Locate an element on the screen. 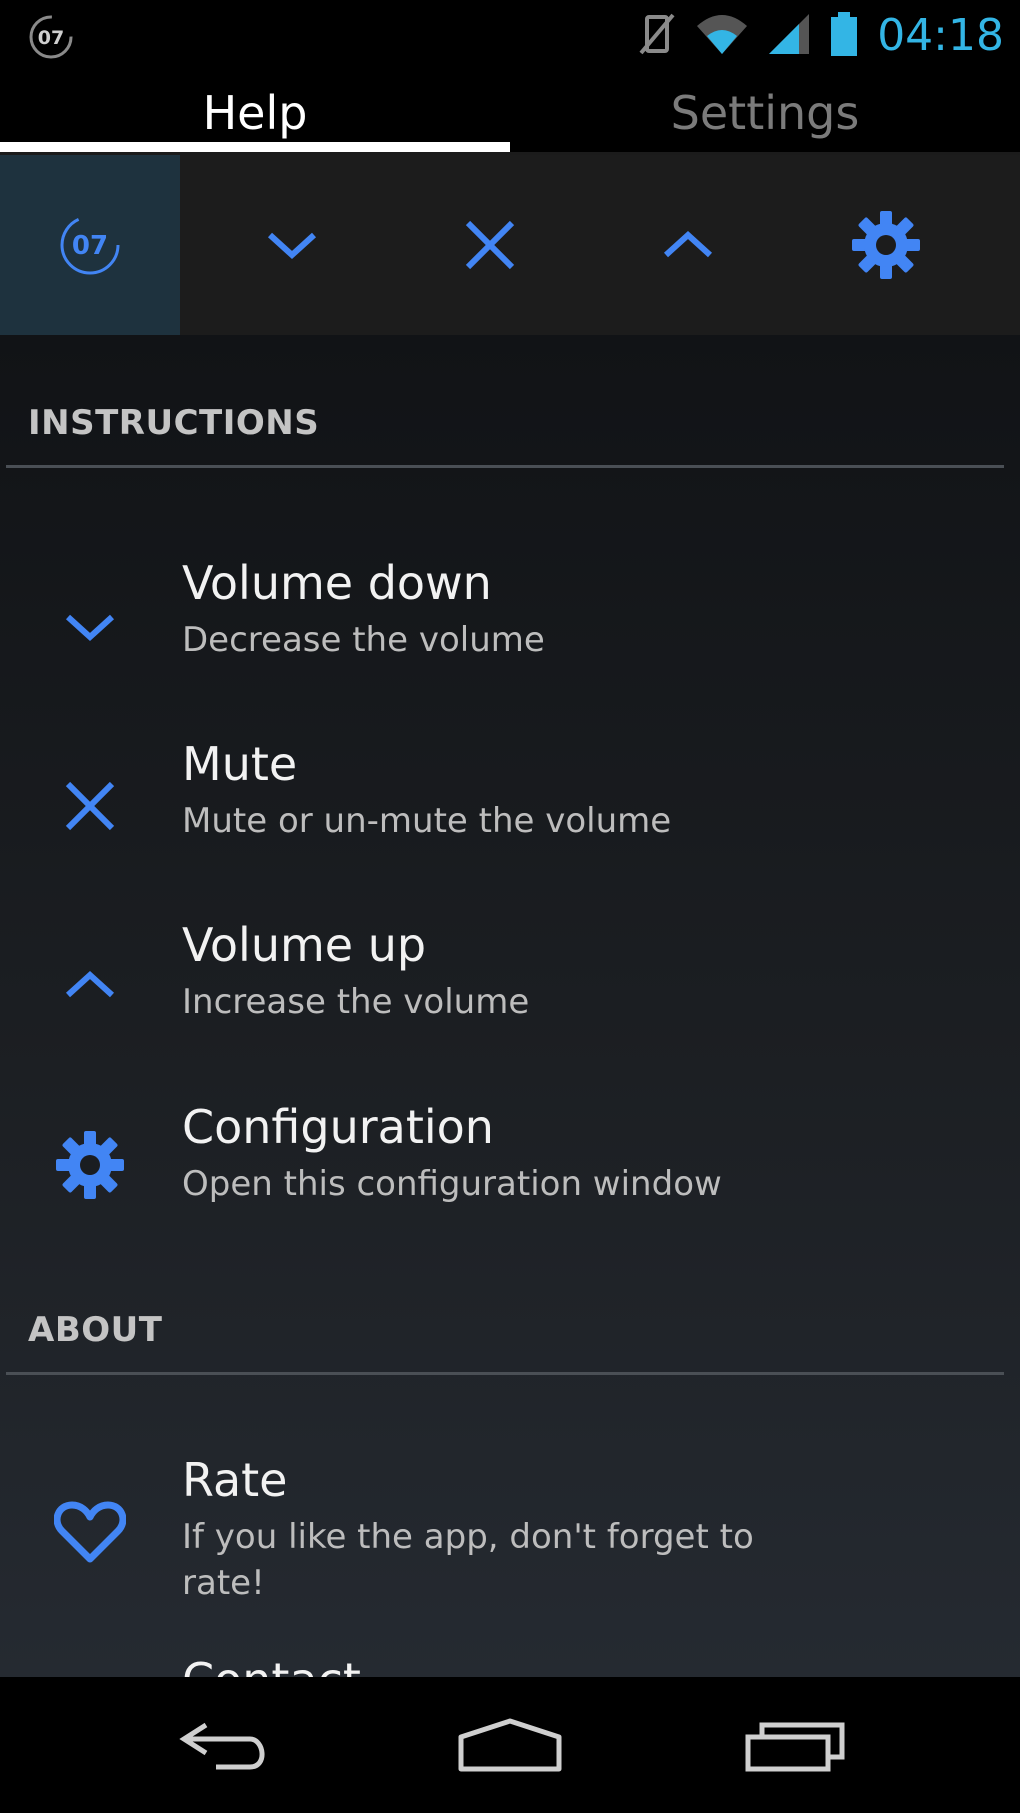 This screenshot has width=1020, height=1813. list-item-mute: Mute Mute or un-mute the volume is located at coordinates (510, 806).